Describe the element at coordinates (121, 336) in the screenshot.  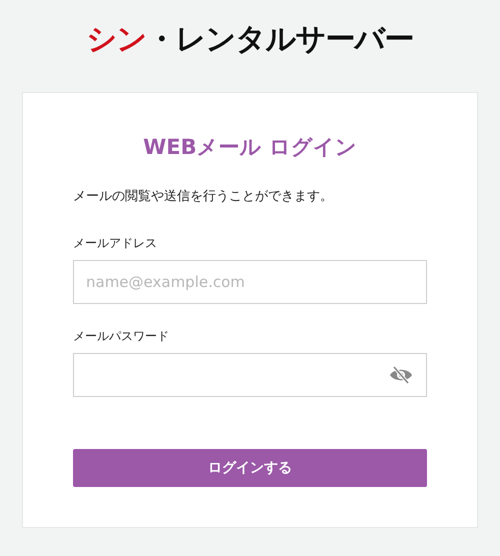
I see `field-label: メールパスワード` at that location.